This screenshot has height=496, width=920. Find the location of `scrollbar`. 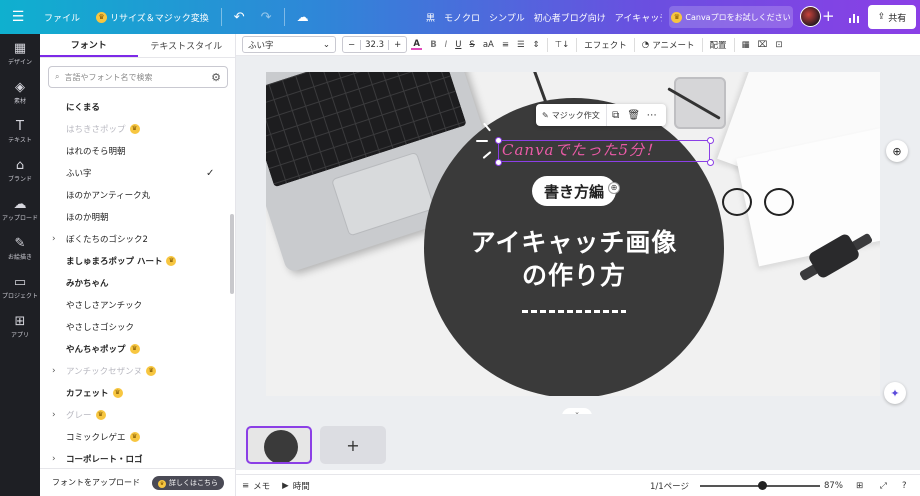

scrollbar is located at coordinates (232, 254).